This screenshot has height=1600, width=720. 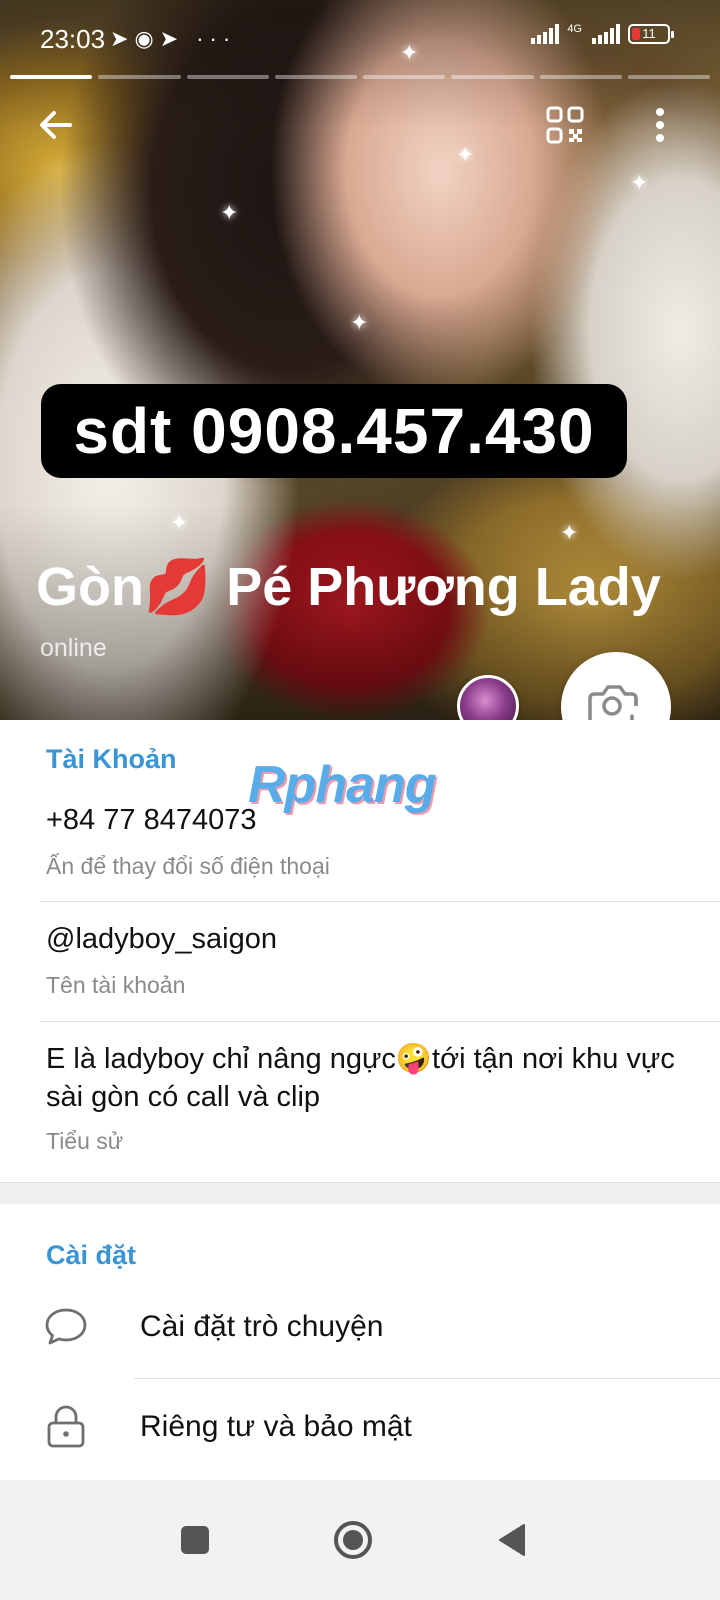 I want to click on profile-online-status: online, so click(x=73, y=648).